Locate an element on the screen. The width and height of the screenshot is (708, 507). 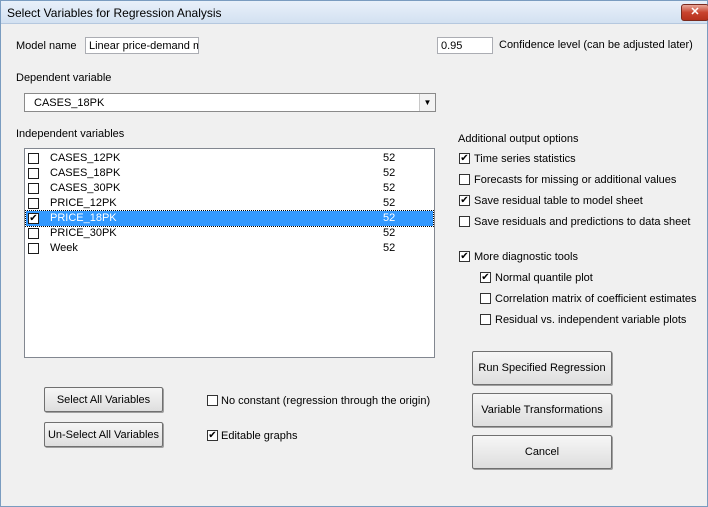
select-all-button: Select All Variables is located at coordinates (103, 399).